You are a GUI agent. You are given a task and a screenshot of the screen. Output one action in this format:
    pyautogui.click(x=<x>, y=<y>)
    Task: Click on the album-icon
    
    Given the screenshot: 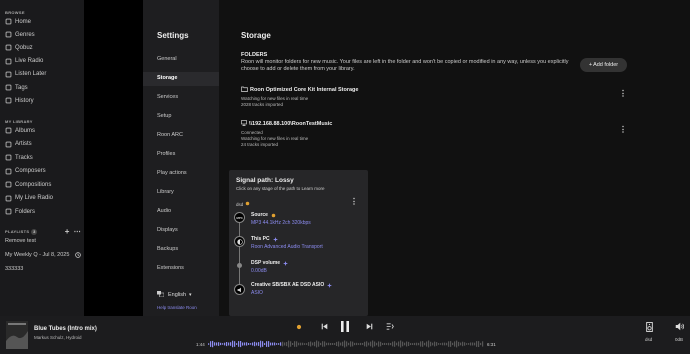 What is the action you would take?
    pyautogui.click(x=8, y=130)
    